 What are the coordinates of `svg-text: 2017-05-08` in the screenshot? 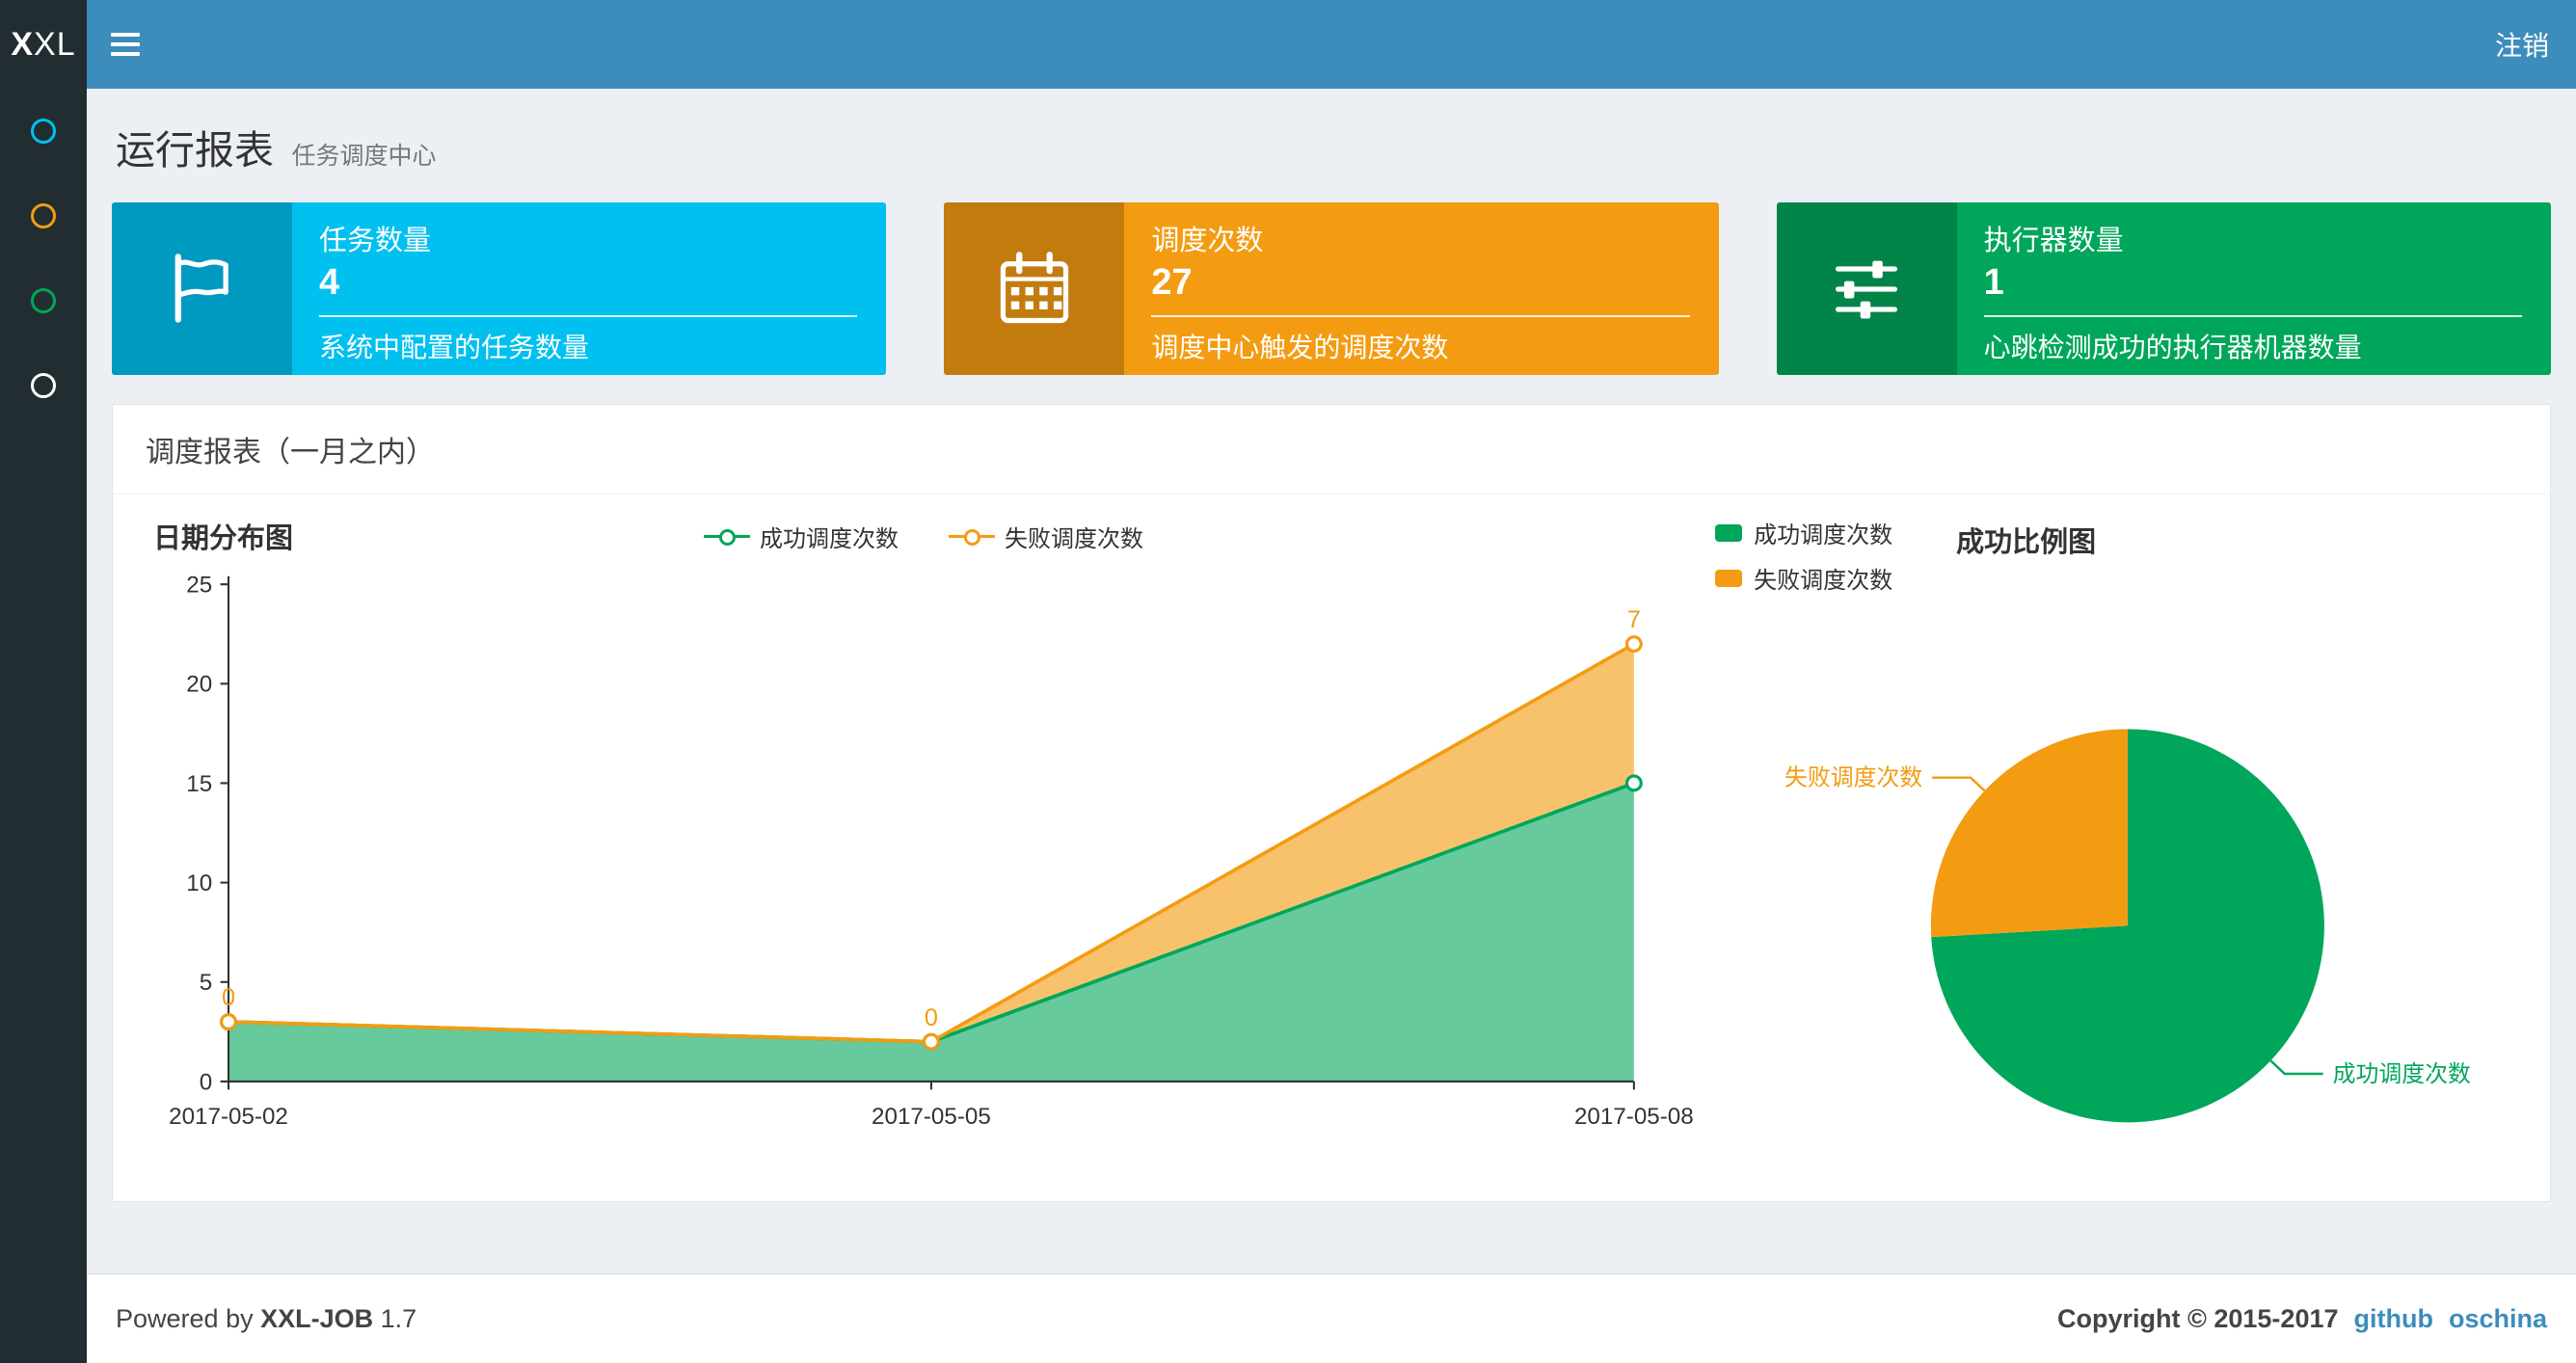 It's located at (1634, 1117).